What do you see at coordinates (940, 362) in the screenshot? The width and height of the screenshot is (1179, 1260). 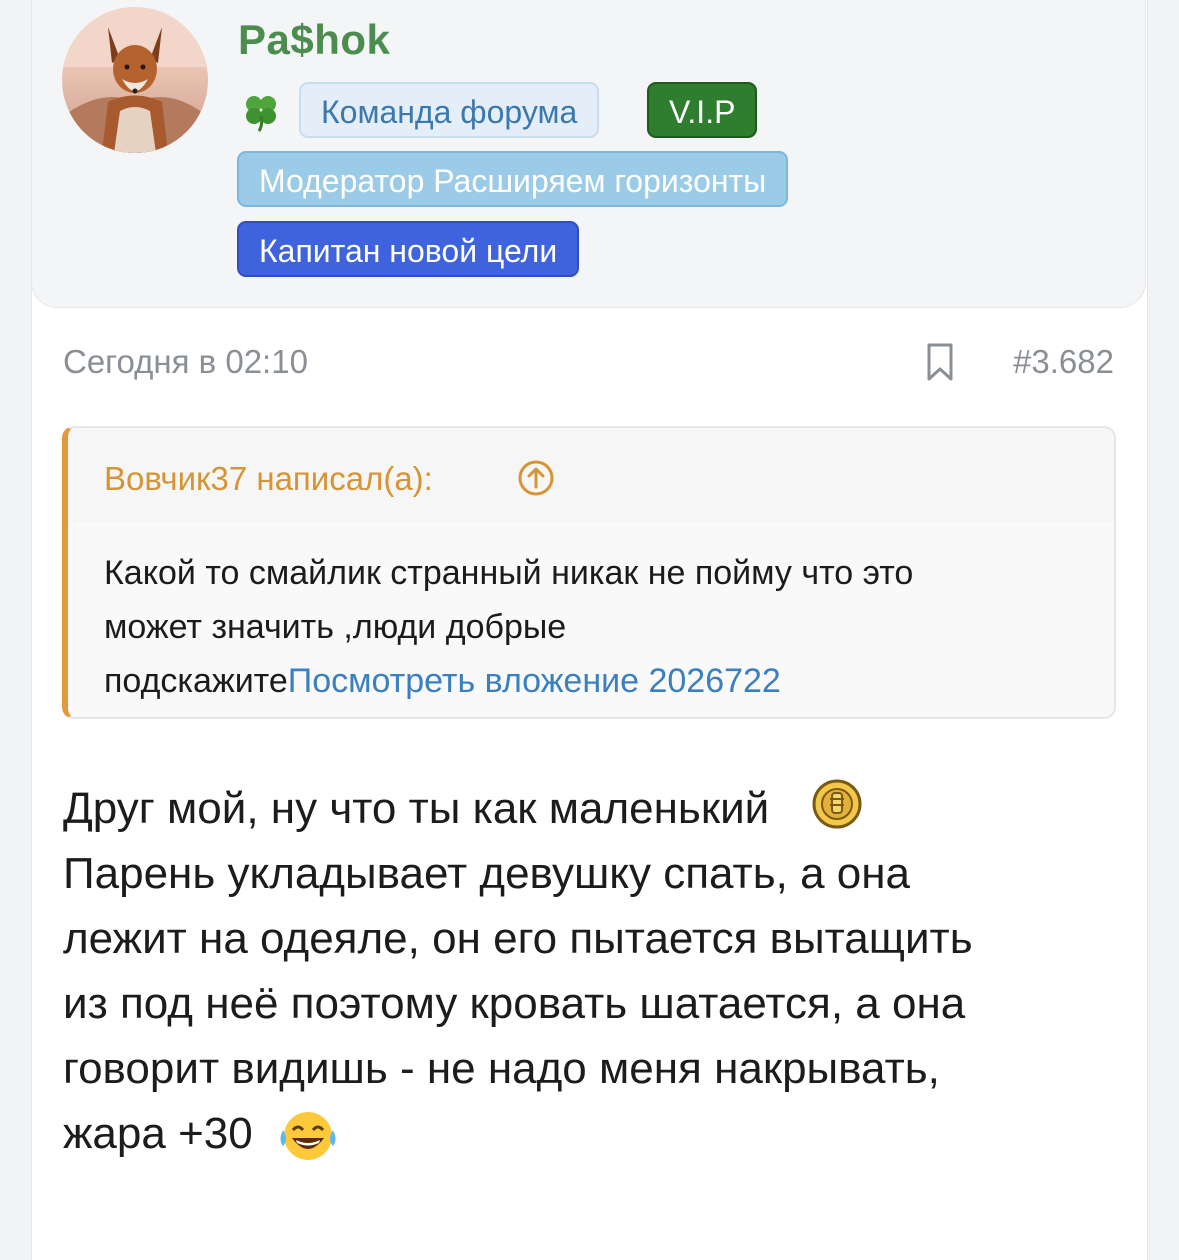 I see `bookmark-icon` at bounding box center [940, 362].